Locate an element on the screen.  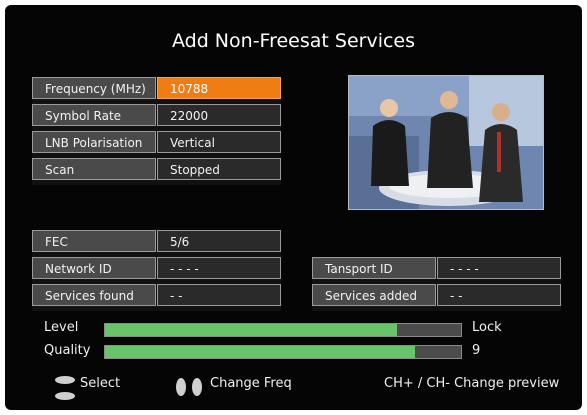
info-row-transport-id: Tansport ID - - - - is located at coordinates (436, 269).